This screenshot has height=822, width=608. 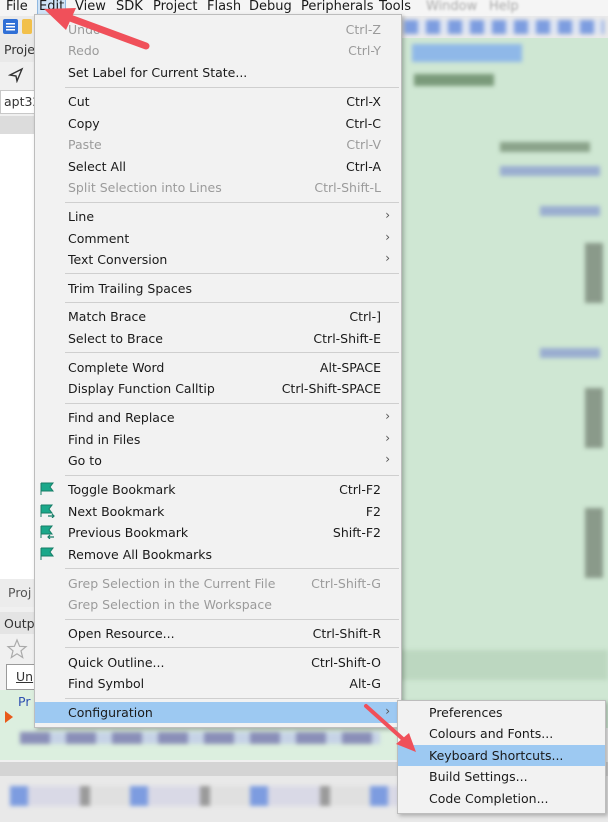 What do you see at coordinates (9, 717) in the screenshot?
I see `play-marker-icon` at bounding box center [9, 717].